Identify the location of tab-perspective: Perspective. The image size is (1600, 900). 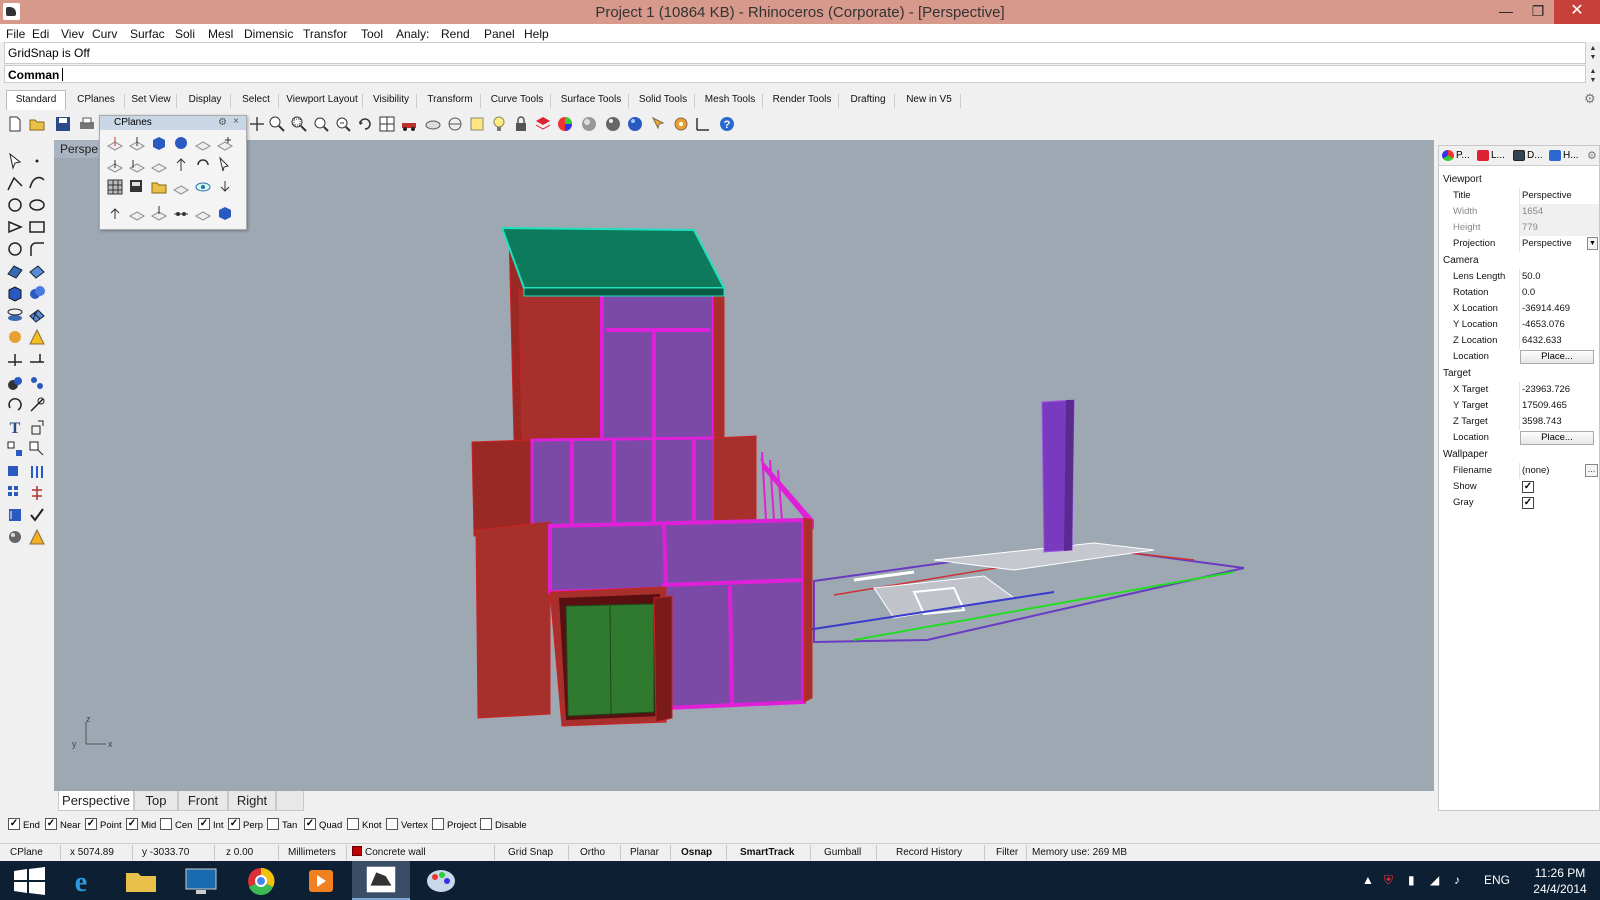
(96, 801).